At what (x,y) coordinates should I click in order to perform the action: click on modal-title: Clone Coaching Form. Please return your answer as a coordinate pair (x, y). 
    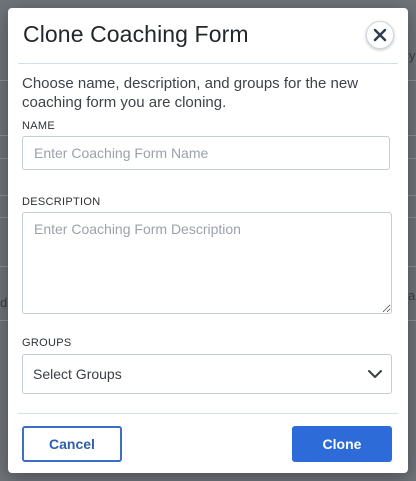
    Looking at the image, I should click on (136, 34).